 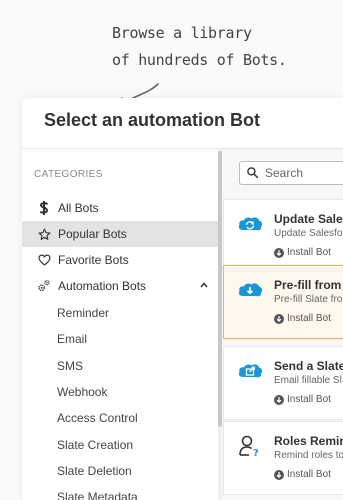 I want to click on sidebar-subitem-sms: SMS, so click(x=70, y=366).